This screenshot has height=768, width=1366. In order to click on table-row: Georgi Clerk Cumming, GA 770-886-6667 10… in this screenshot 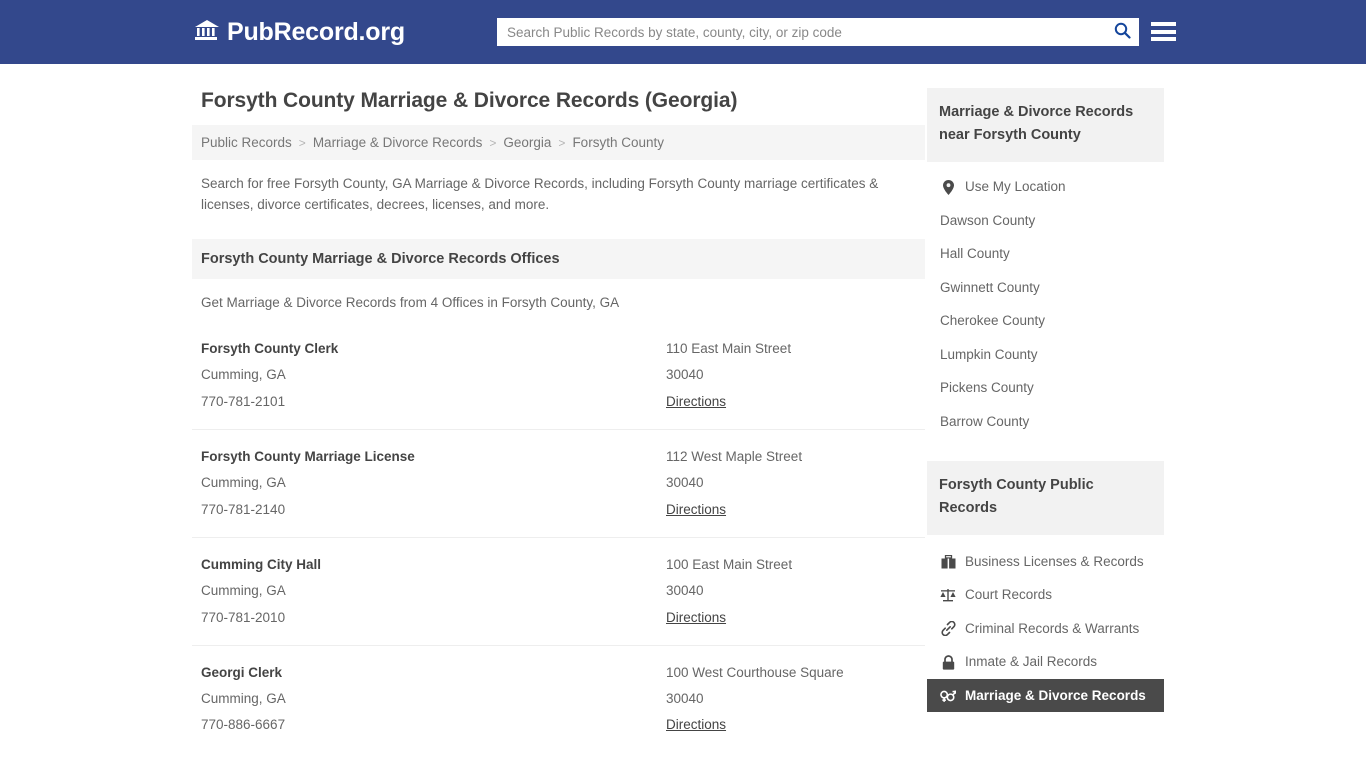, I will do `click(558, 699)`.